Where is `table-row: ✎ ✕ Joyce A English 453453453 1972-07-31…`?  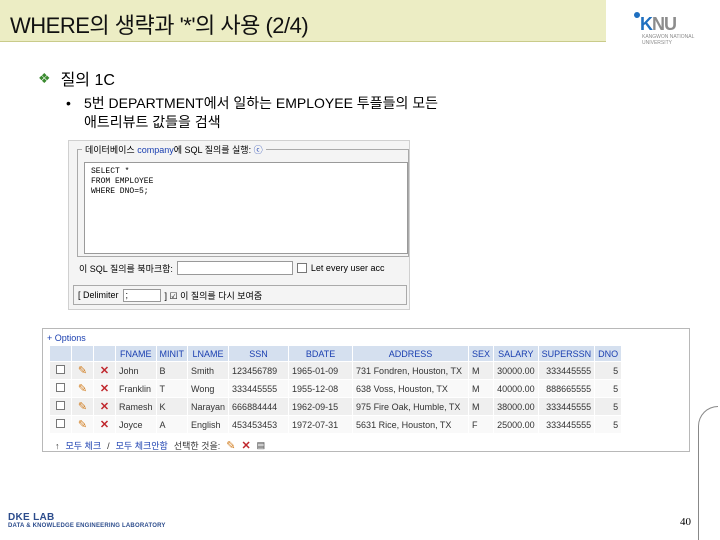
table-row: ✎ ✕ Joyce A English 453453453 1972-07-31… is located at coordinates (336, 424).